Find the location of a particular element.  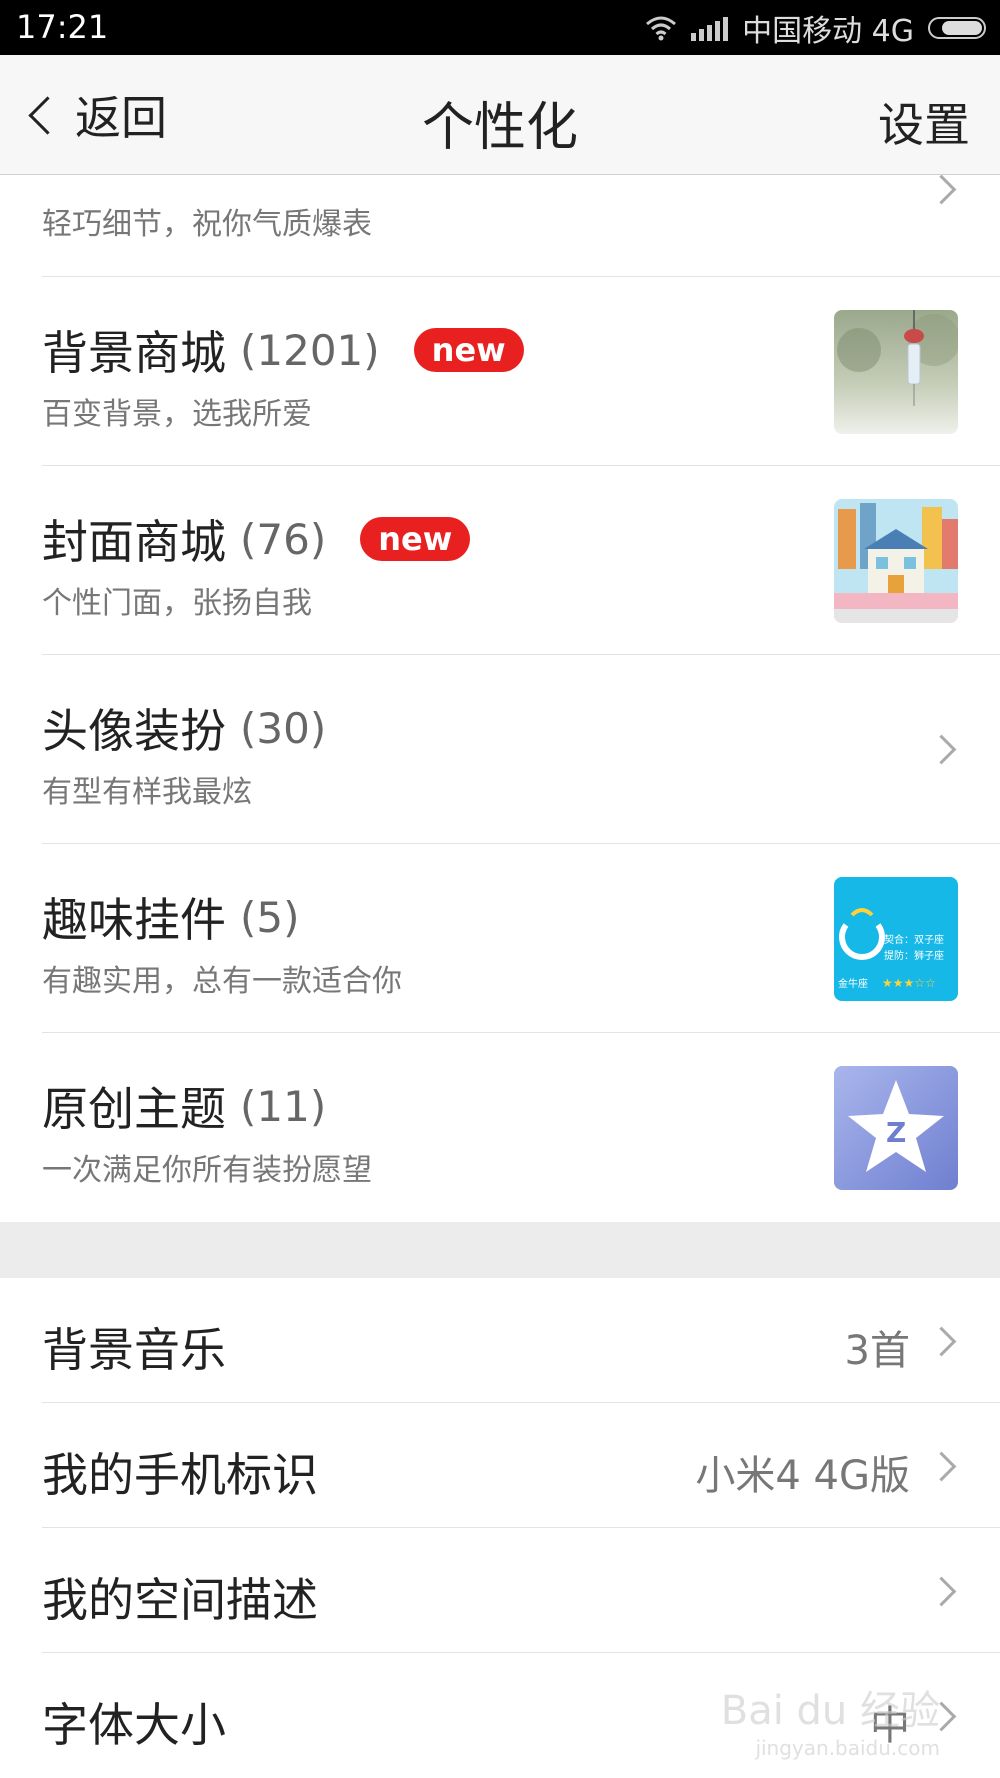

item-subtitle: 有型有样我最炫 is located at coordinates (147, 792).